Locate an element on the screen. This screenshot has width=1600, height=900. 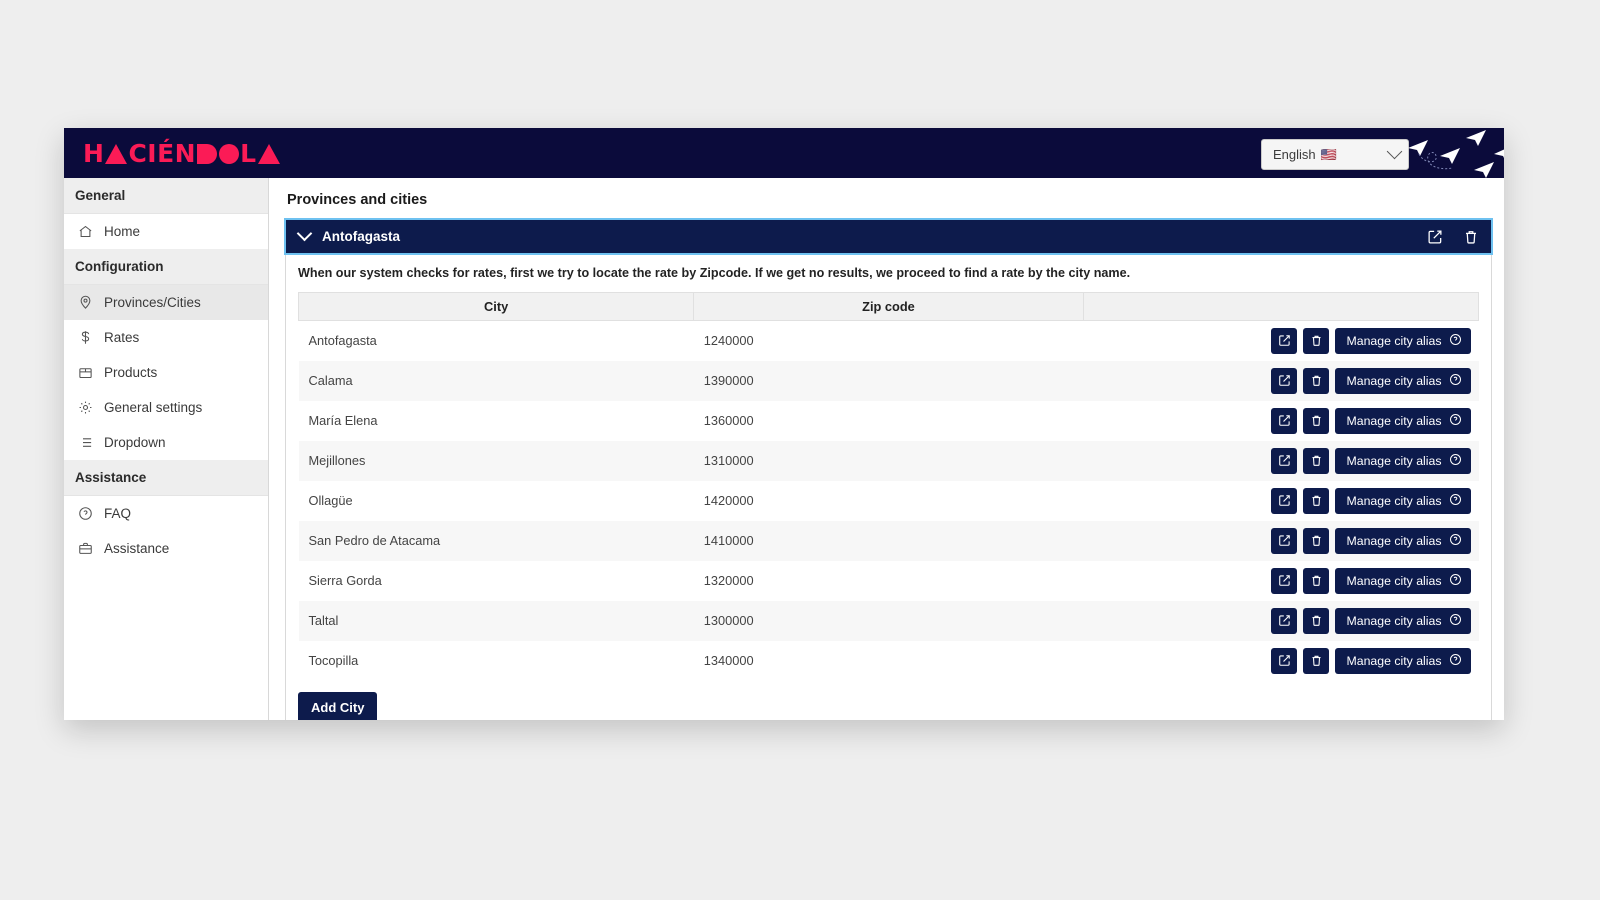
add-city-button: Add City is located at coordinates (338, 705).